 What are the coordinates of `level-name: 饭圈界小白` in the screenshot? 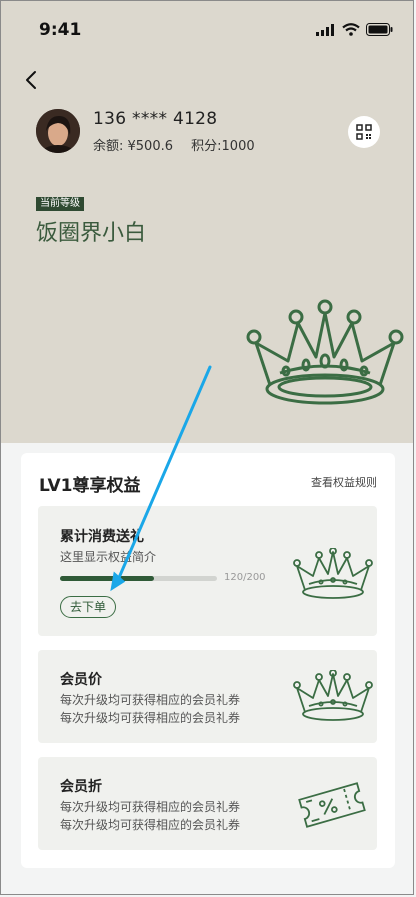 It's located at (91, 233).